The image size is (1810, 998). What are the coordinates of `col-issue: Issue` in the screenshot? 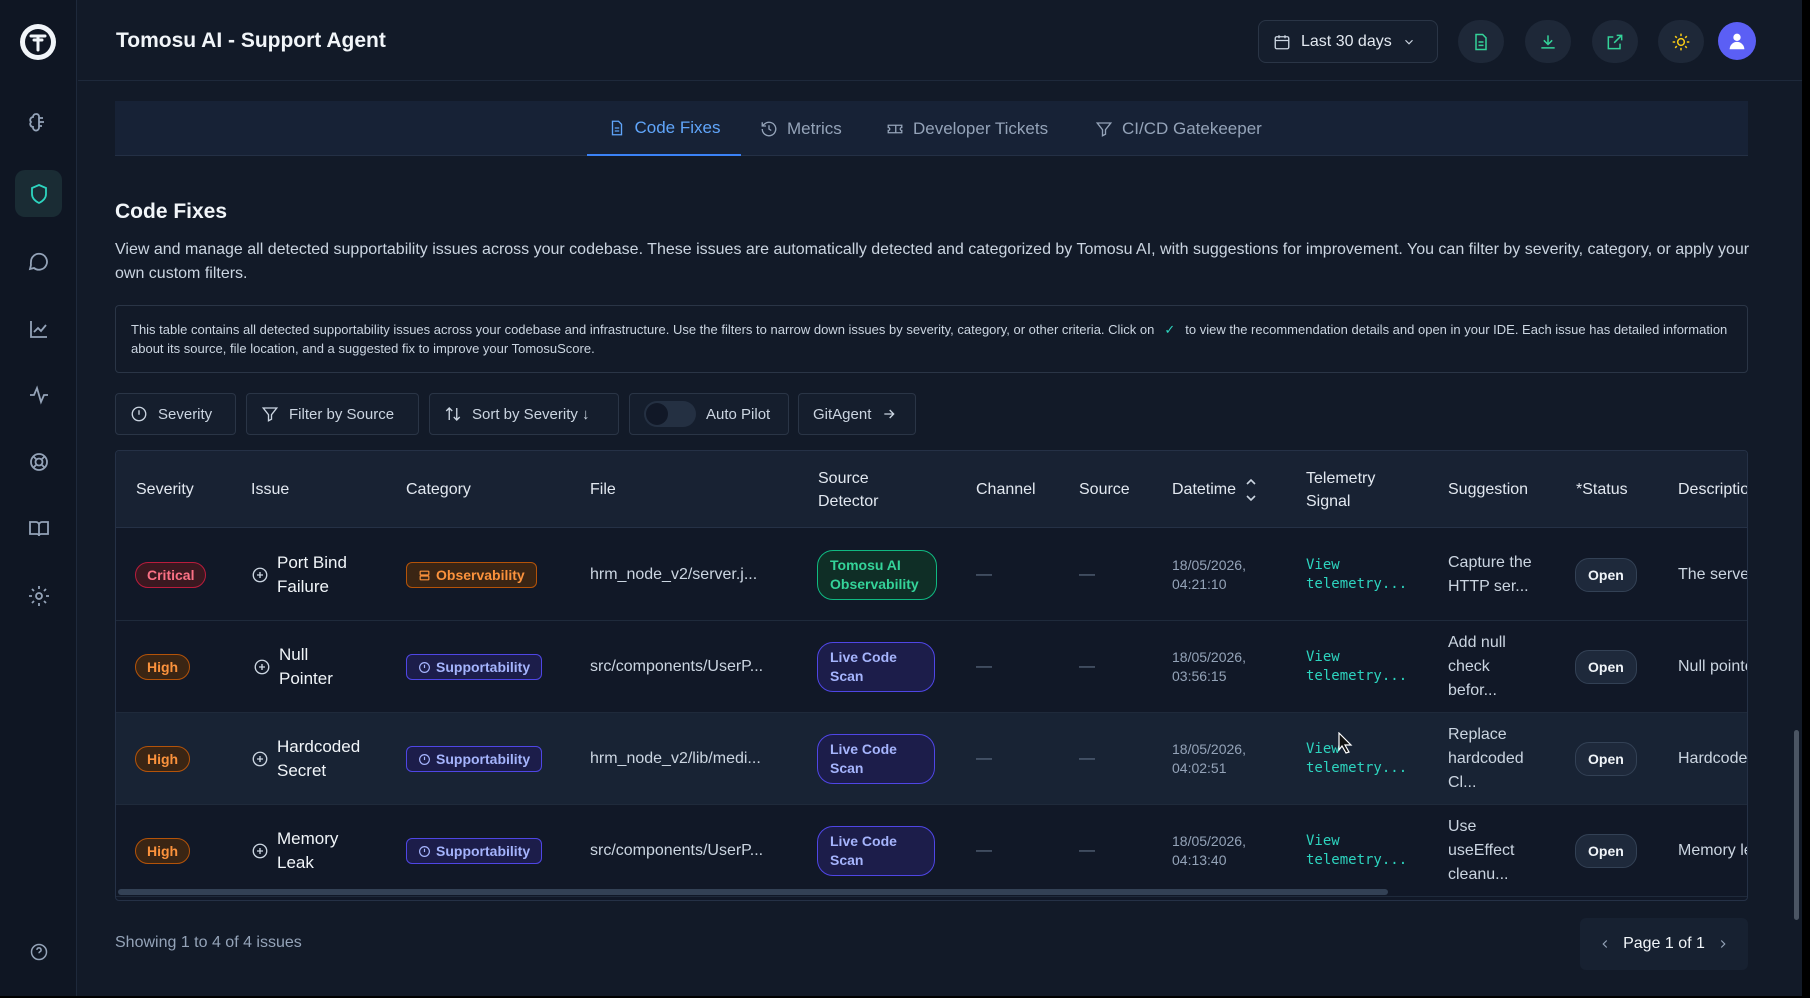 It's located at (270, 489).